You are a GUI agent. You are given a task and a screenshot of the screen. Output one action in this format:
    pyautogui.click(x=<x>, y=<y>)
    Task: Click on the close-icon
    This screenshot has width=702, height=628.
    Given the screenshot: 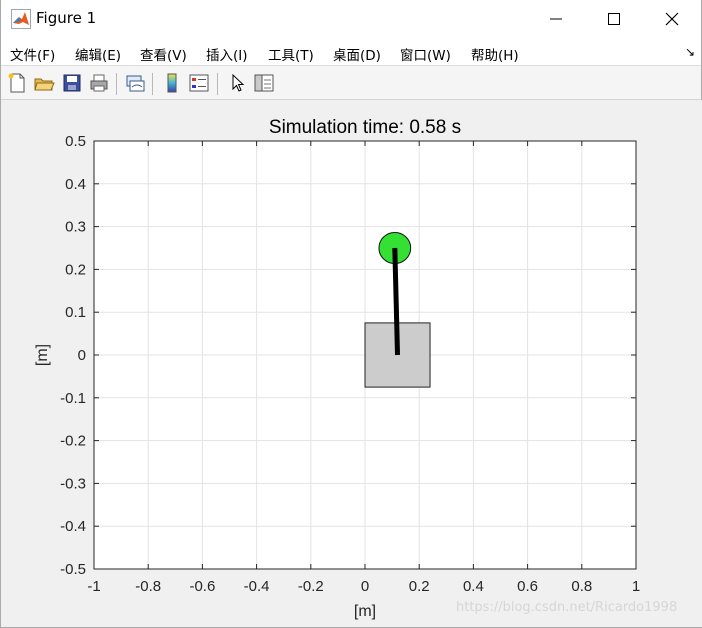 What is the action you would take?
    pyautogui.click(x=672, y=19)
    